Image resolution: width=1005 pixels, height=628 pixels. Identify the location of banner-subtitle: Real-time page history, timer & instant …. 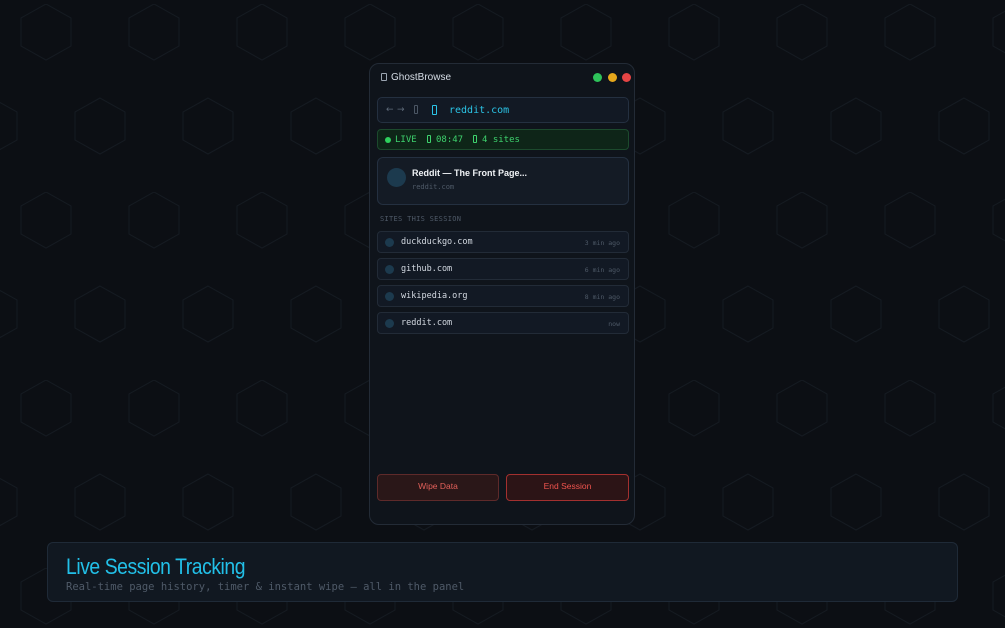
(265, 587).